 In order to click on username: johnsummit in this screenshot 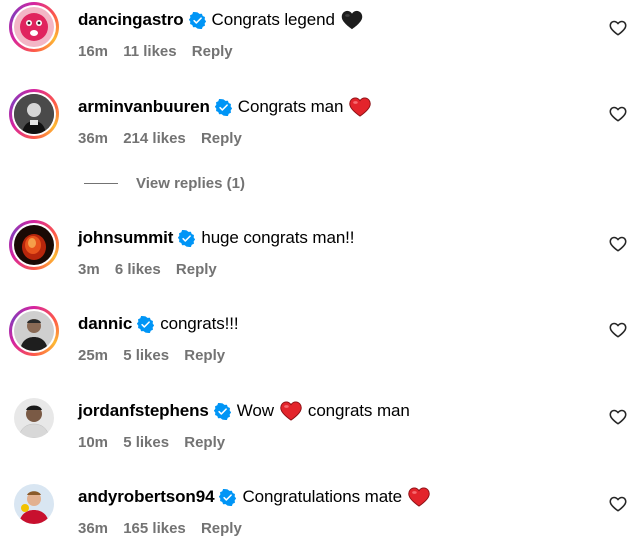, I will do `click(125, 238)`.